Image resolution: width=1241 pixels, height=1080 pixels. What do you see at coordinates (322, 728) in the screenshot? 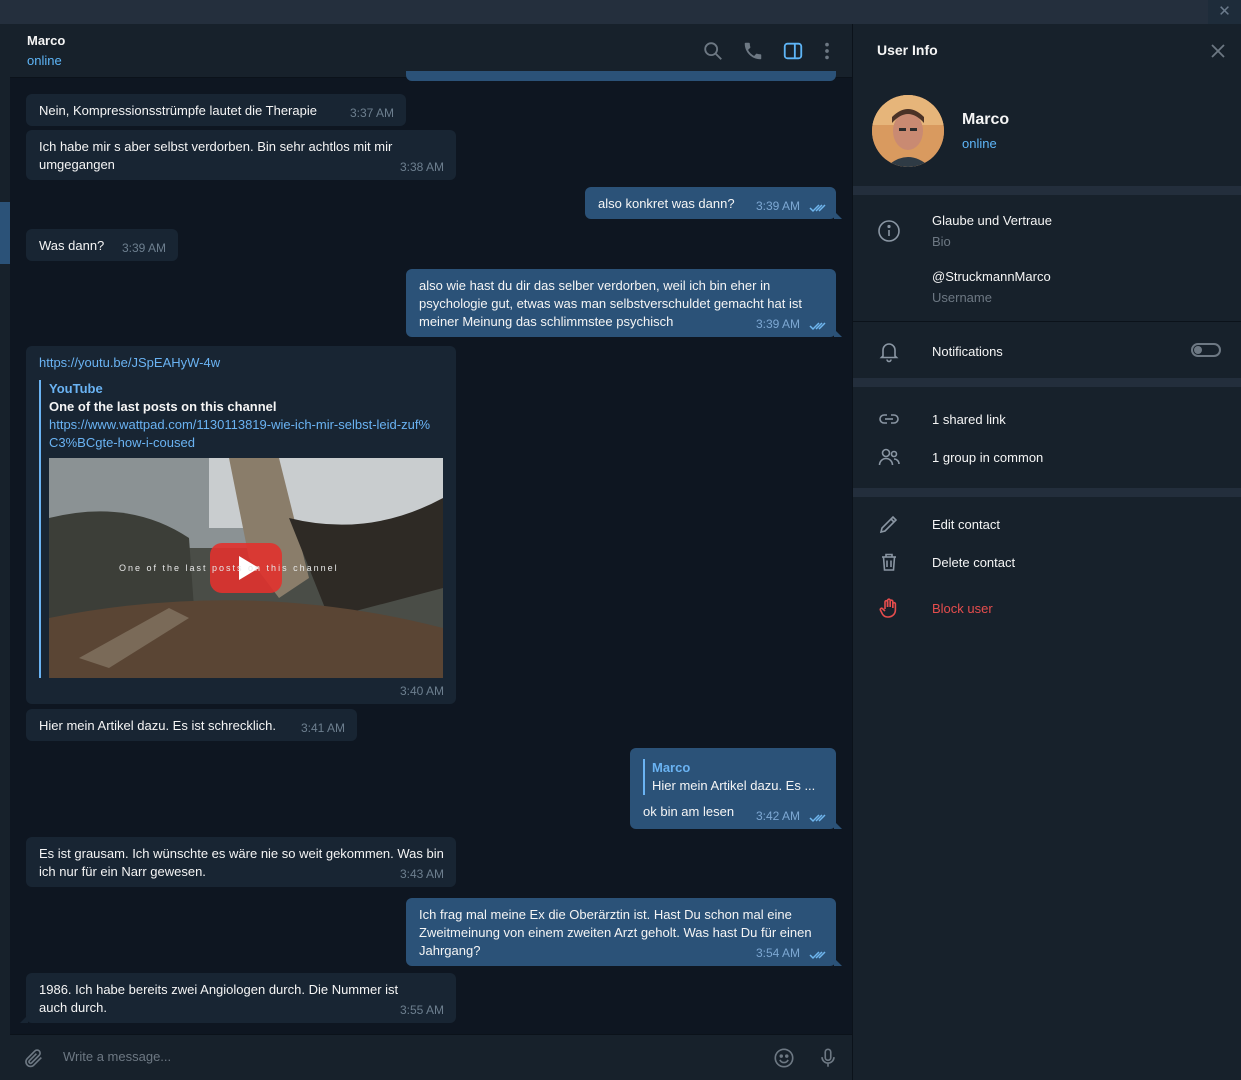
I see `message-time: 3:41 AM` at bounding box center [322, 728].